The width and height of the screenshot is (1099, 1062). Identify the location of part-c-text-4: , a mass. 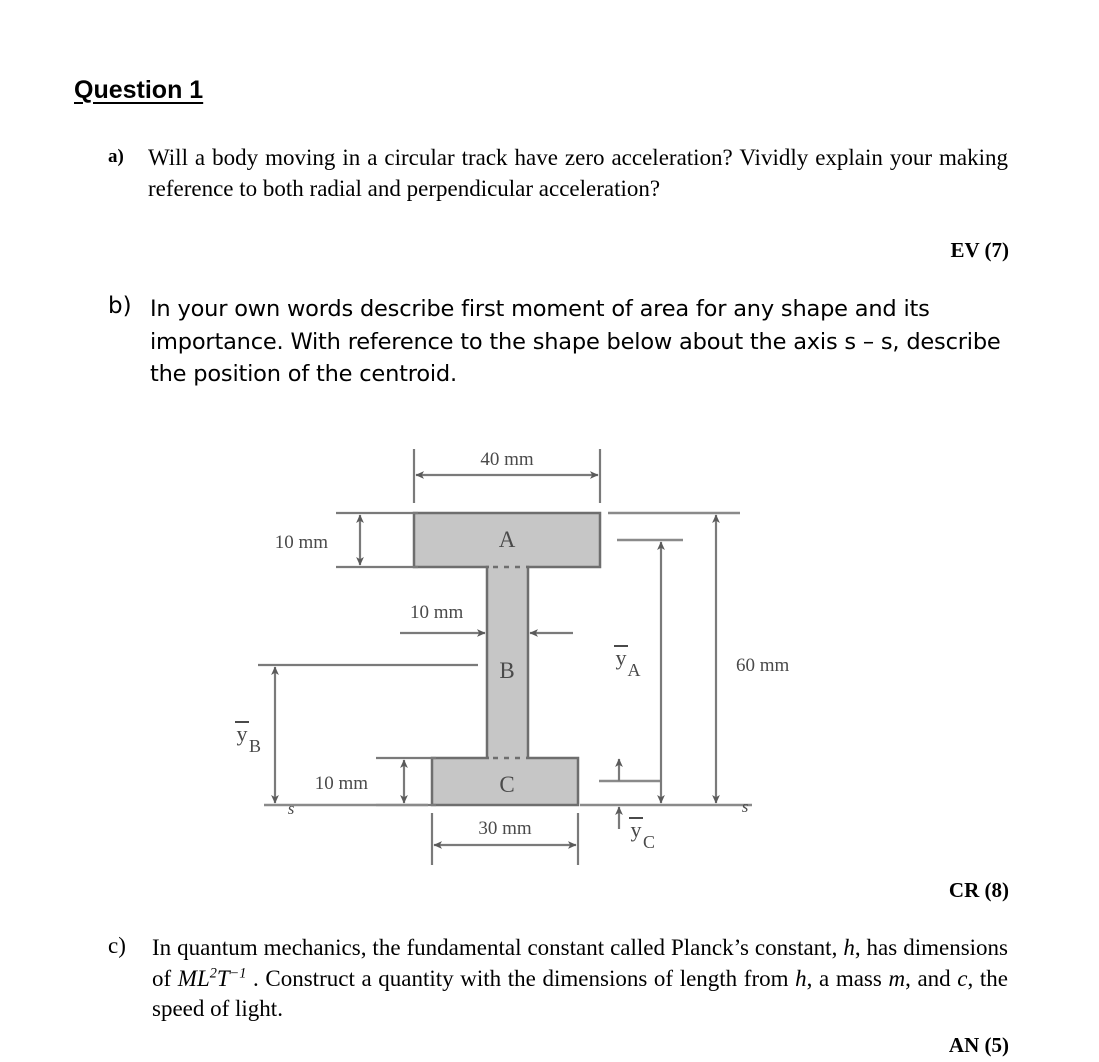
(847, 978).